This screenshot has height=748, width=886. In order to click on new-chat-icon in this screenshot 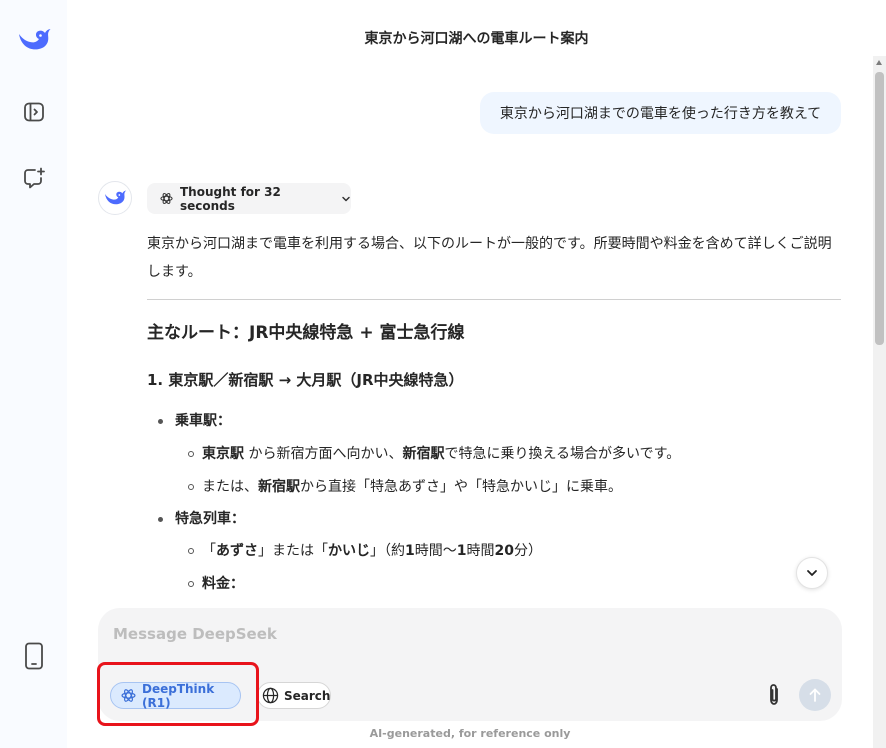, I will do `click(34, 178)`.